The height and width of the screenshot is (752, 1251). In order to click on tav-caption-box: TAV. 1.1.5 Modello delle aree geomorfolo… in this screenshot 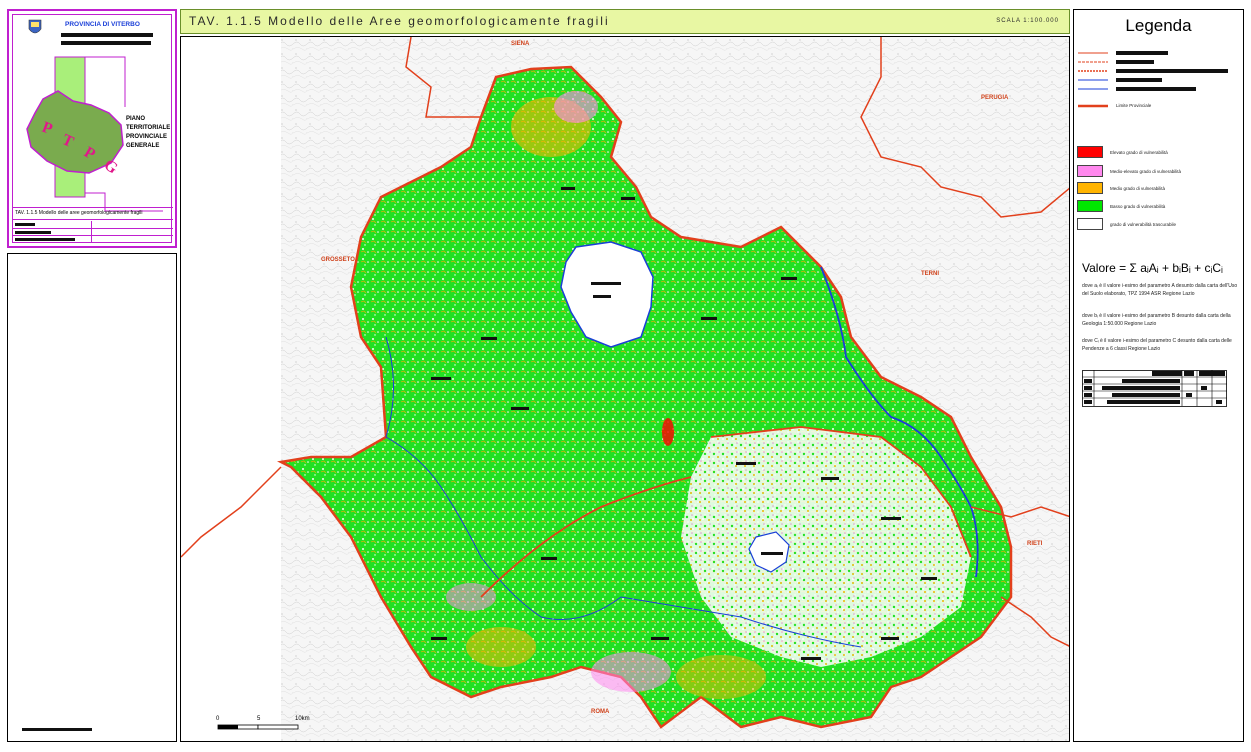, I will do `click(93, 213)`.